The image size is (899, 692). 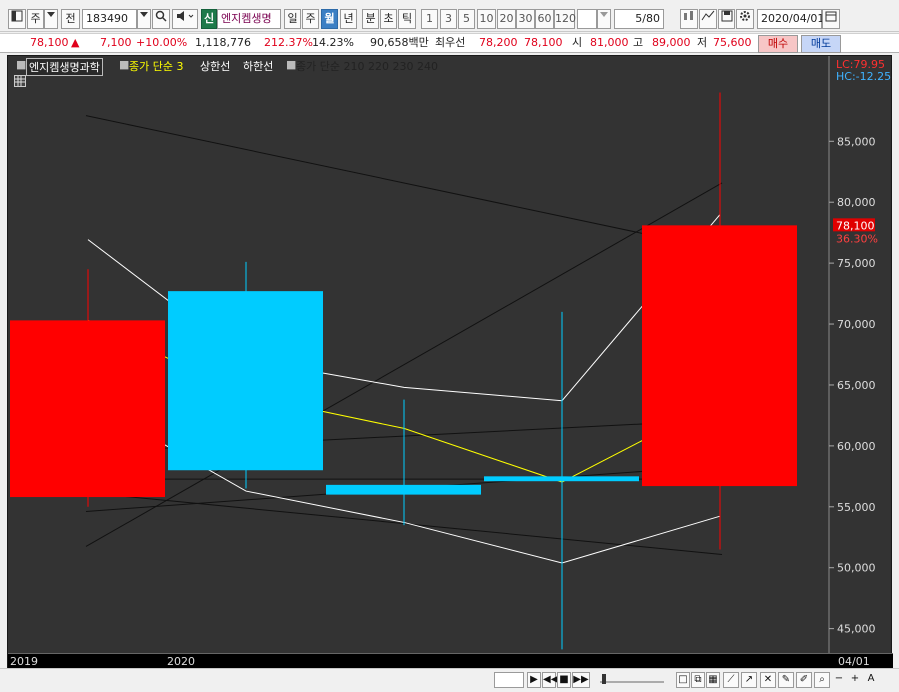 I want to click on period-day-button: 일, so click(x=292, y=19).